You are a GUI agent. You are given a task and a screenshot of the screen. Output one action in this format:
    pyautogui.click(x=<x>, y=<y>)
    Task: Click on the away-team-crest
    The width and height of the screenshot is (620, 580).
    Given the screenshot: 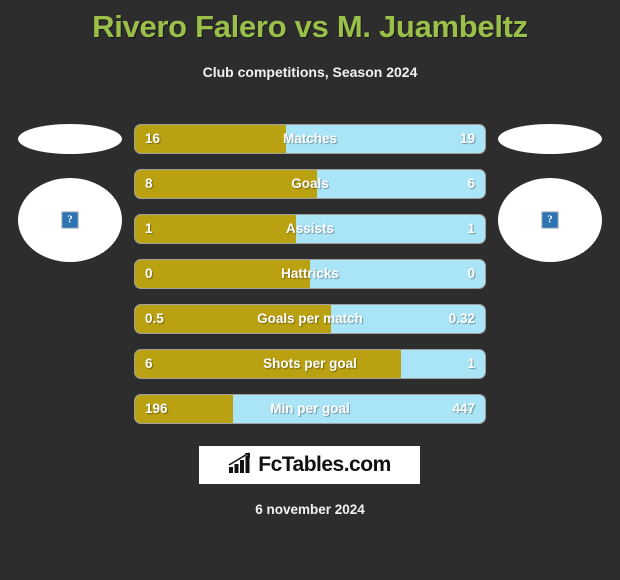 What is the action you would take?
    pyautogui.click(x=550, y=139)
    